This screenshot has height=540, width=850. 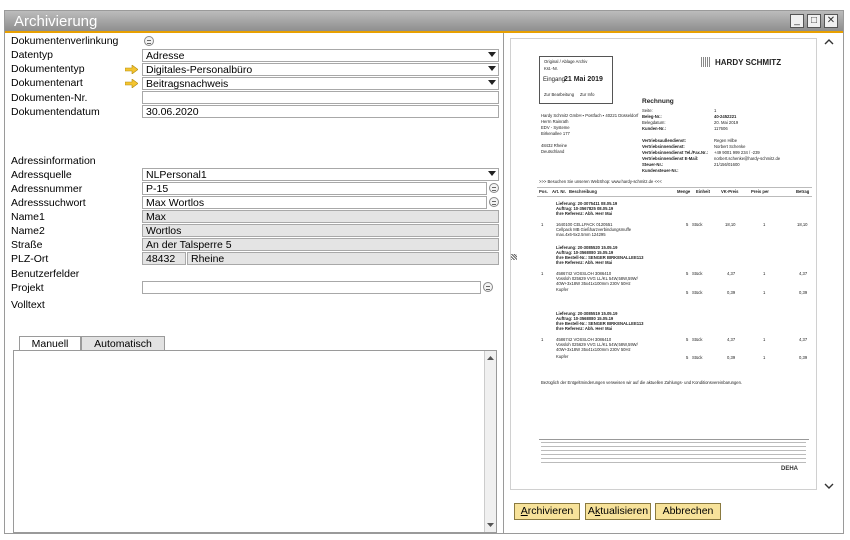 What do you see at coordinates (814, 21) in the screenshot?
I see `maximize-icon: □` at bounding box center [814, 21].